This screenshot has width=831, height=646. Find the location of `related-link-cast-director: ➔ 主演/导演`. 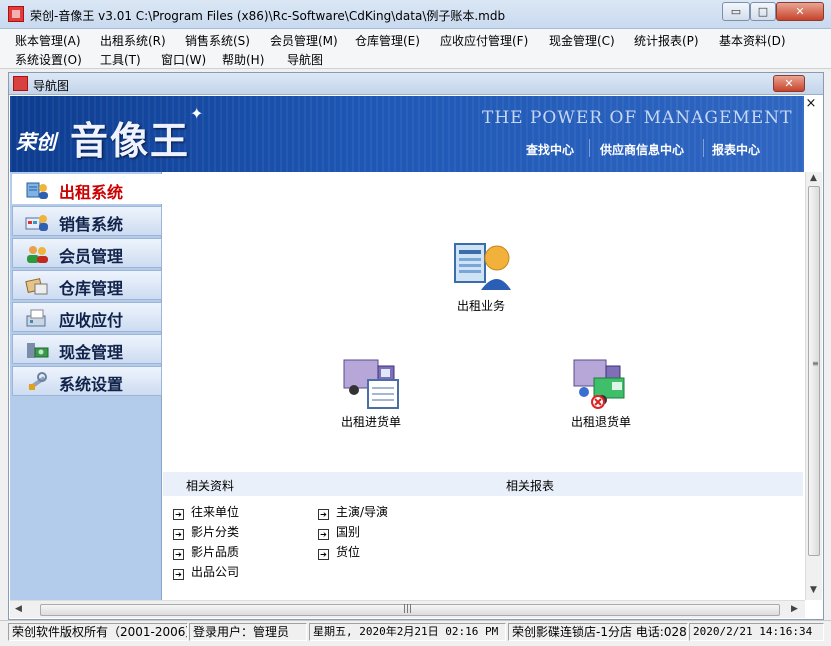

related-link-cast-director: ➔ 主演/导演 is located at coordinates (353, 511).